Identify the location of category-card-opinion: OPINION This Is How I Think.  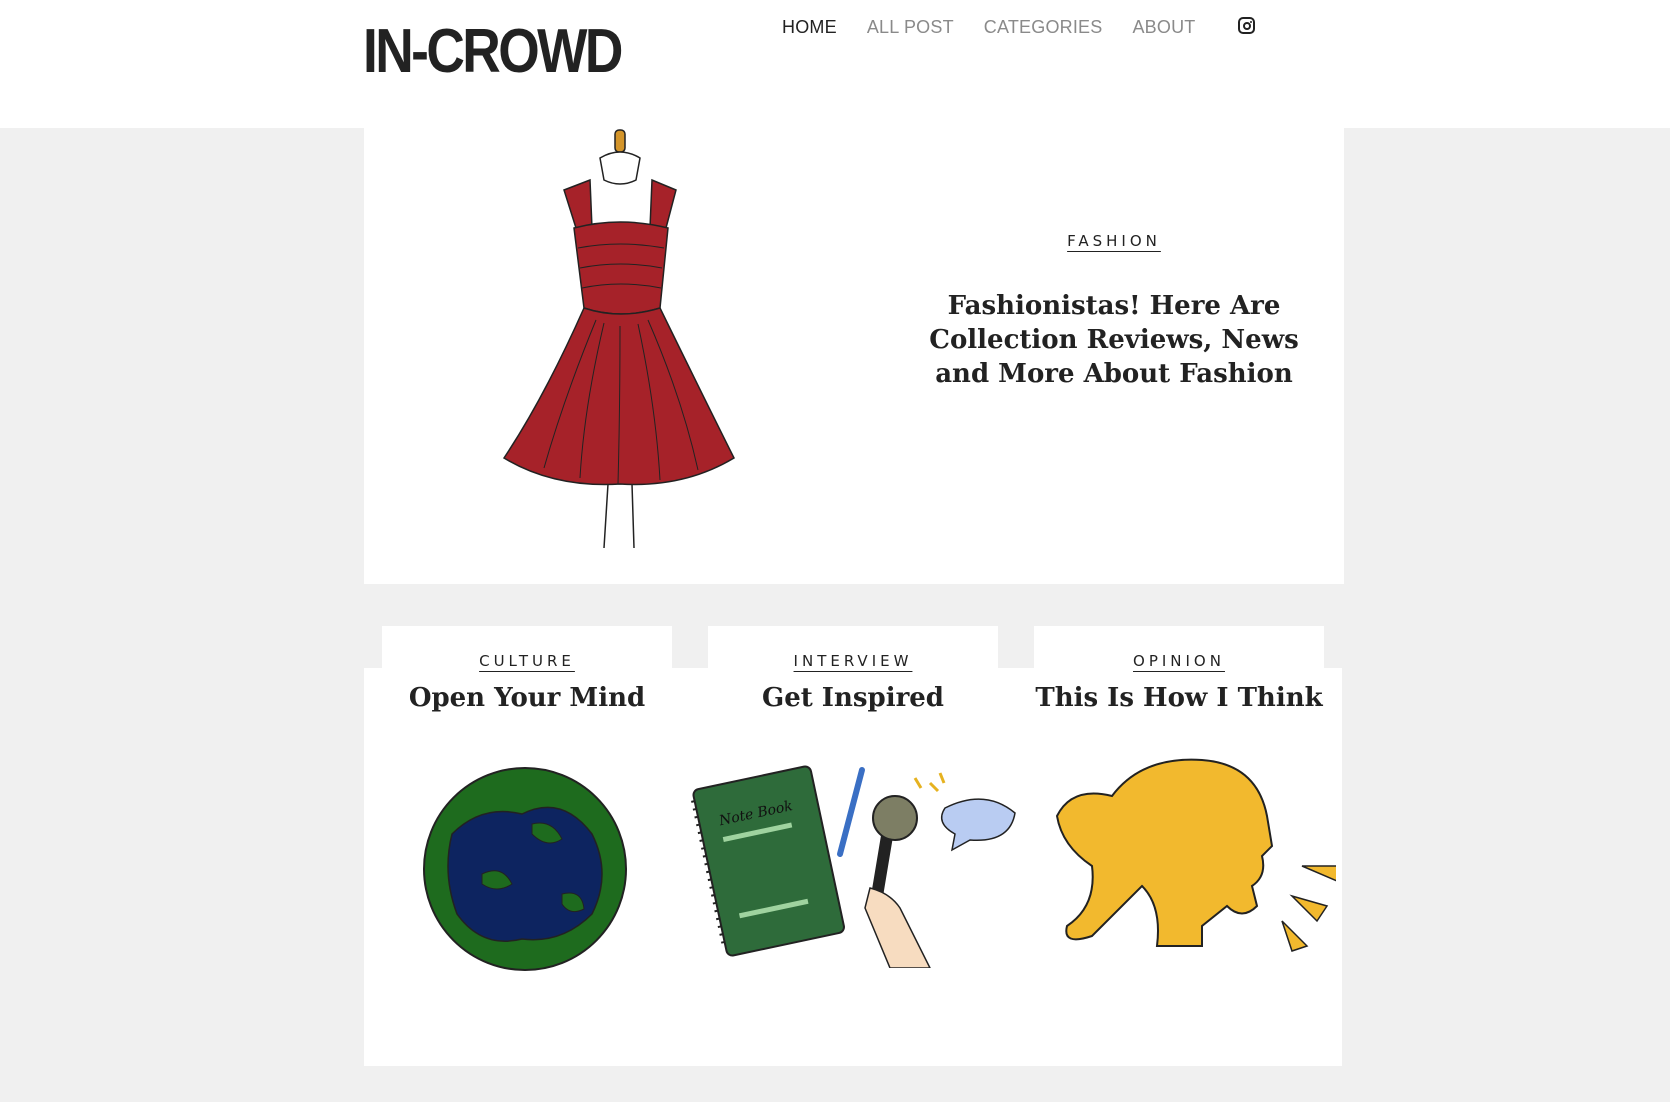
(1179, 676).